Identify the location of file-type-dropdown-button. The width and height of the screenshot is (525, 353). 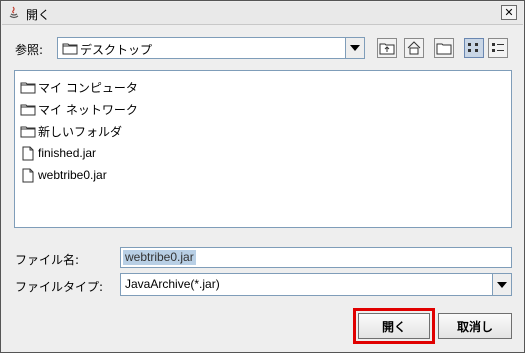
(501, 284).